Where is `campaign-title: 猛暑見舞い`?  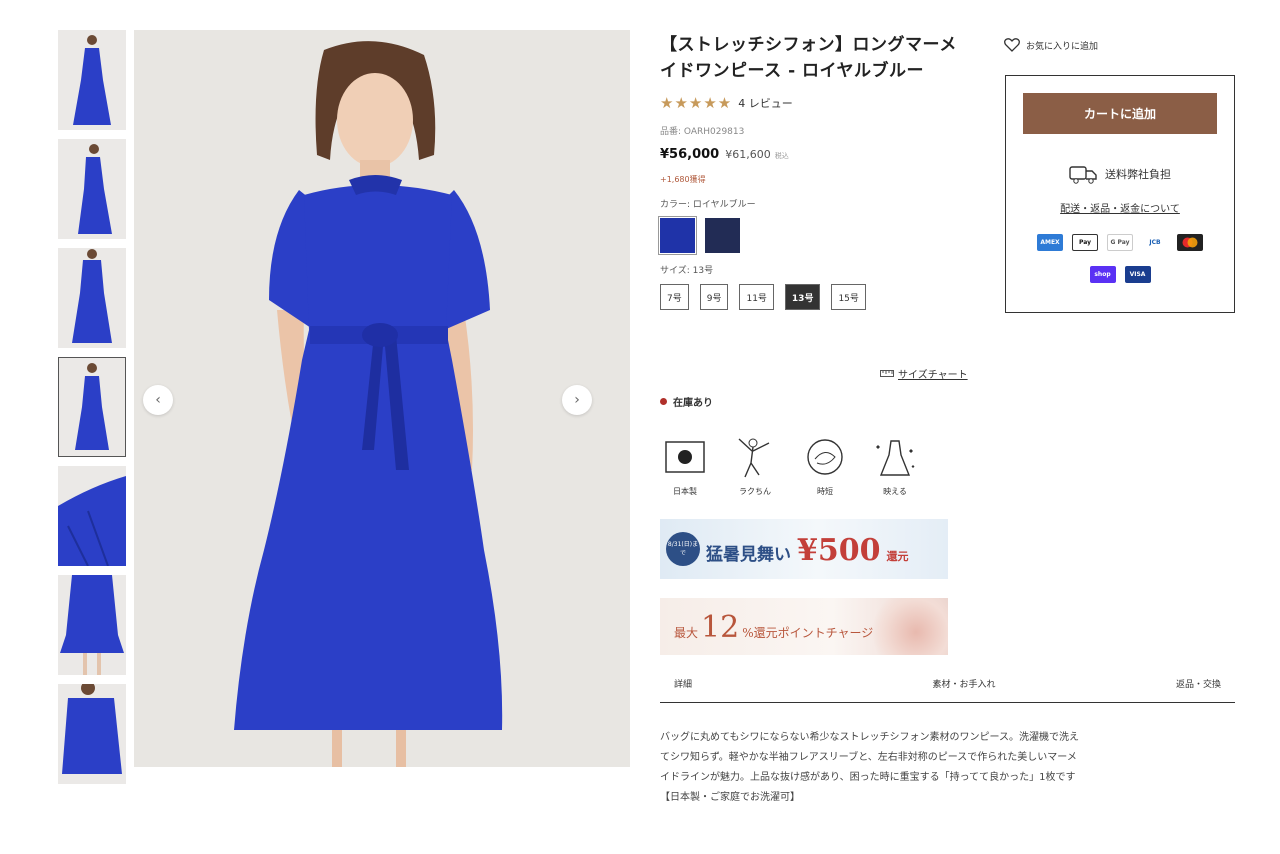 campaign-title: 猛暑見舞い is located at coordinates (748, 555).